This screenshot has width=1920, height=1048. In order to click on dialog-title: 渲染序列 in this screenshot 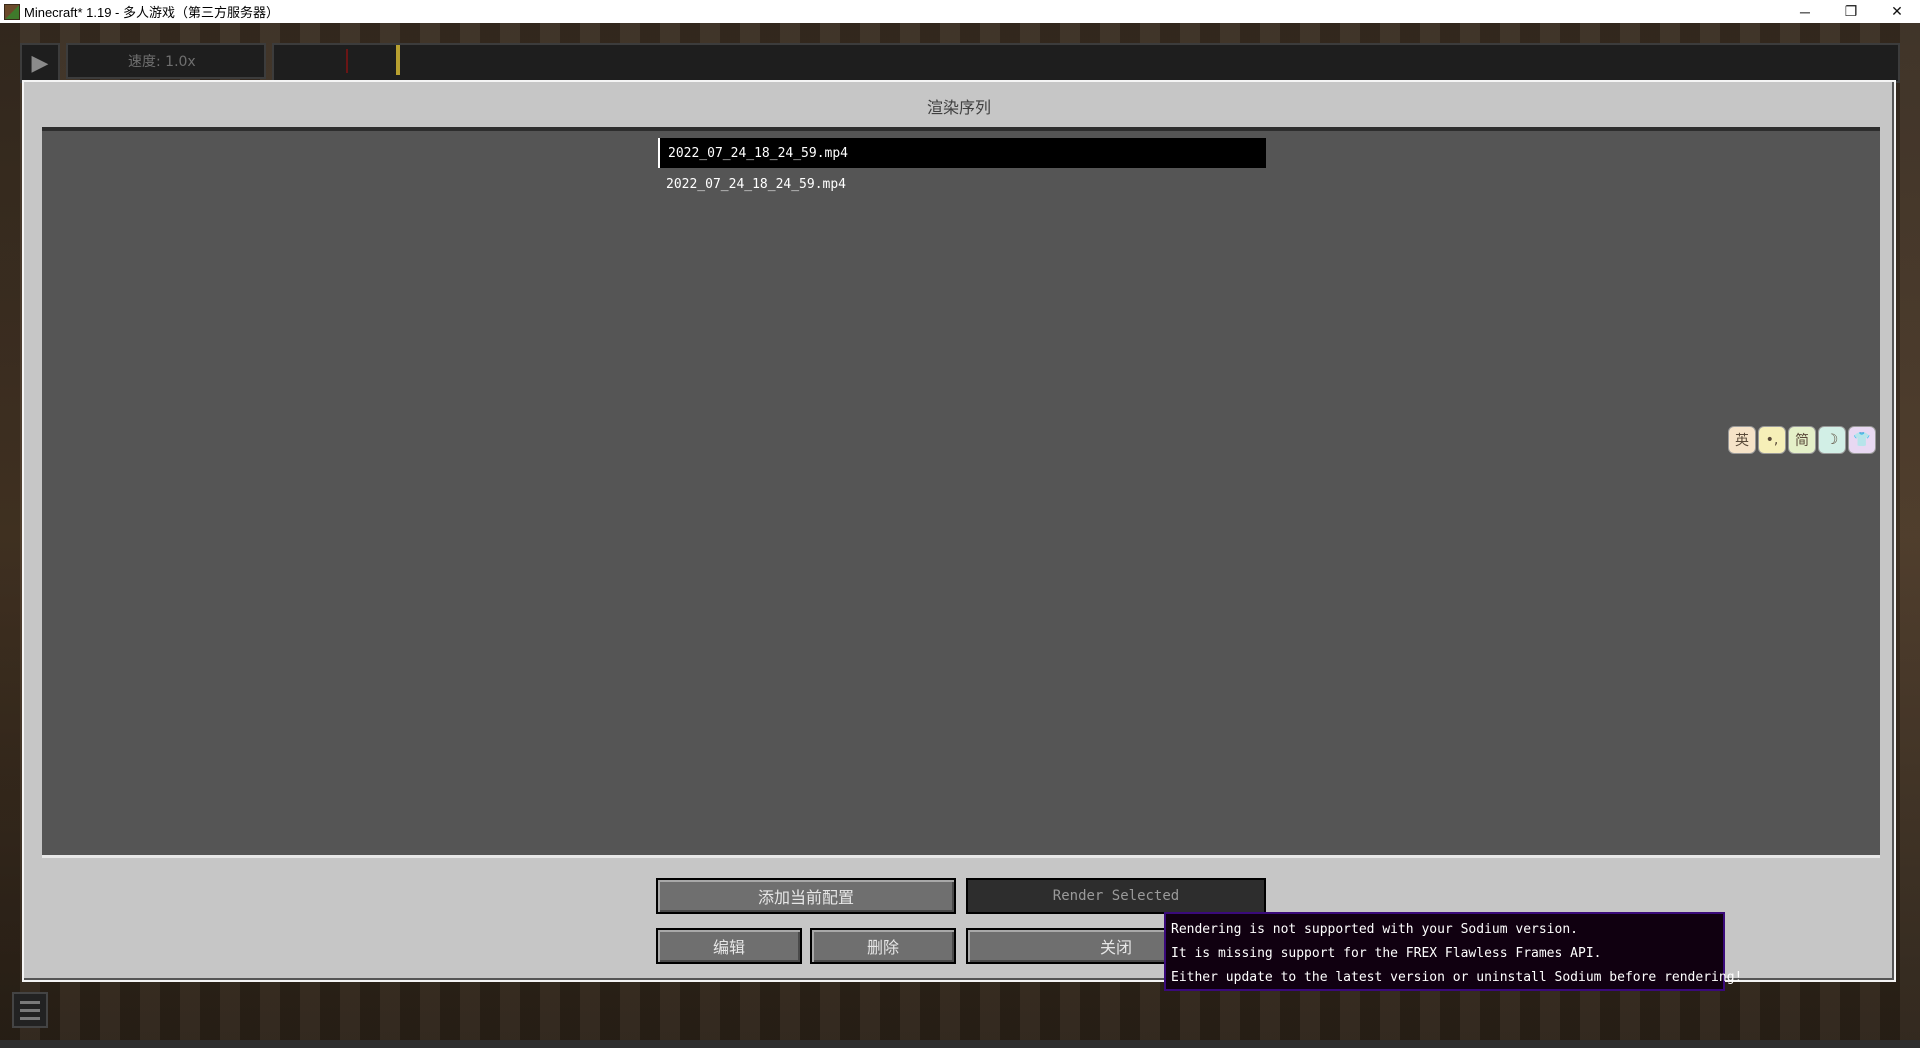, I will do `click(958, 107)`.